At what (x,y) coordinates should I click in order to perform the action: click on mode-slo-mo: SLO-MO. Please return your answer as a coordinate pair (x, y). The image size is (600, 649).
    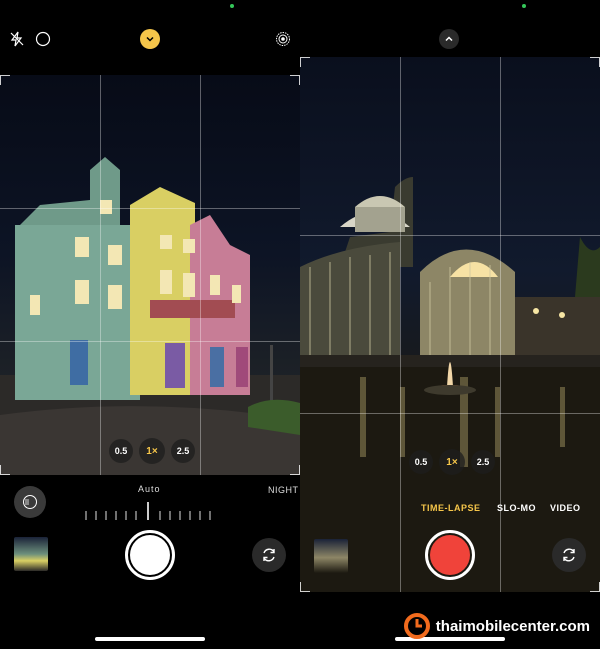
    Looking at the image, I should click on (516, 508).